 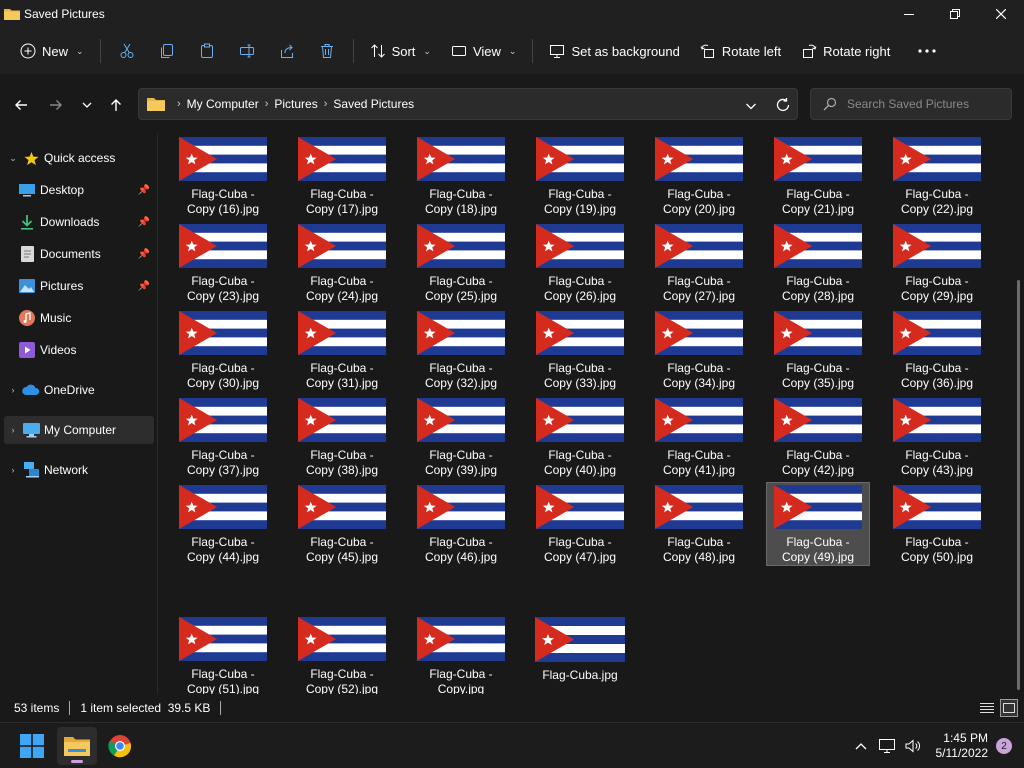 What do you see at coordinates (461, 524) in the screenshot?
I see `file-item: Flag-Cuba - Copy (46).jpg` at bounding box center [461, 524].